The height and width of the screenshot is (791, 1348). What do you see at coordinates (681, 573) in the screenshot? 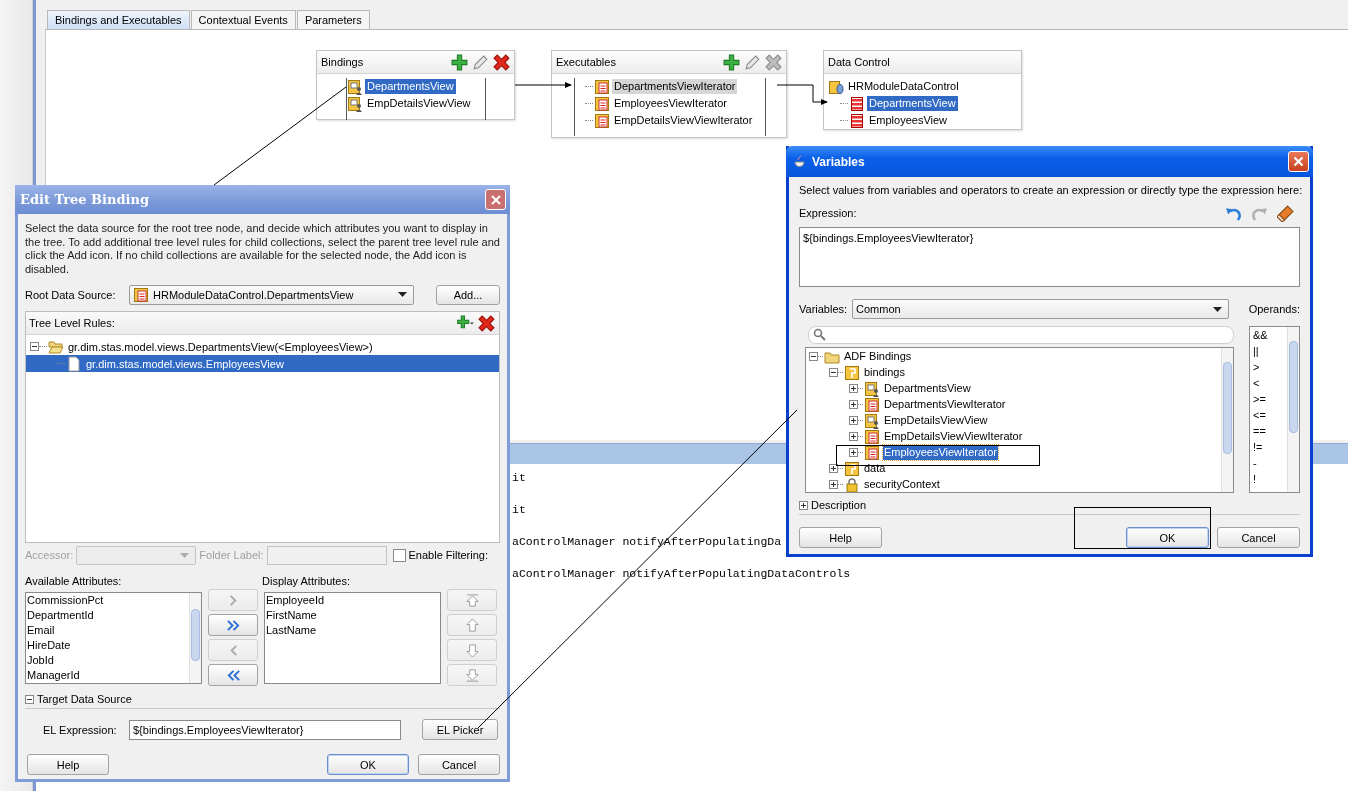
I see `log-line: aControlManager notifyAfterPopulatingDataControls` at bounding box center [681, 573].